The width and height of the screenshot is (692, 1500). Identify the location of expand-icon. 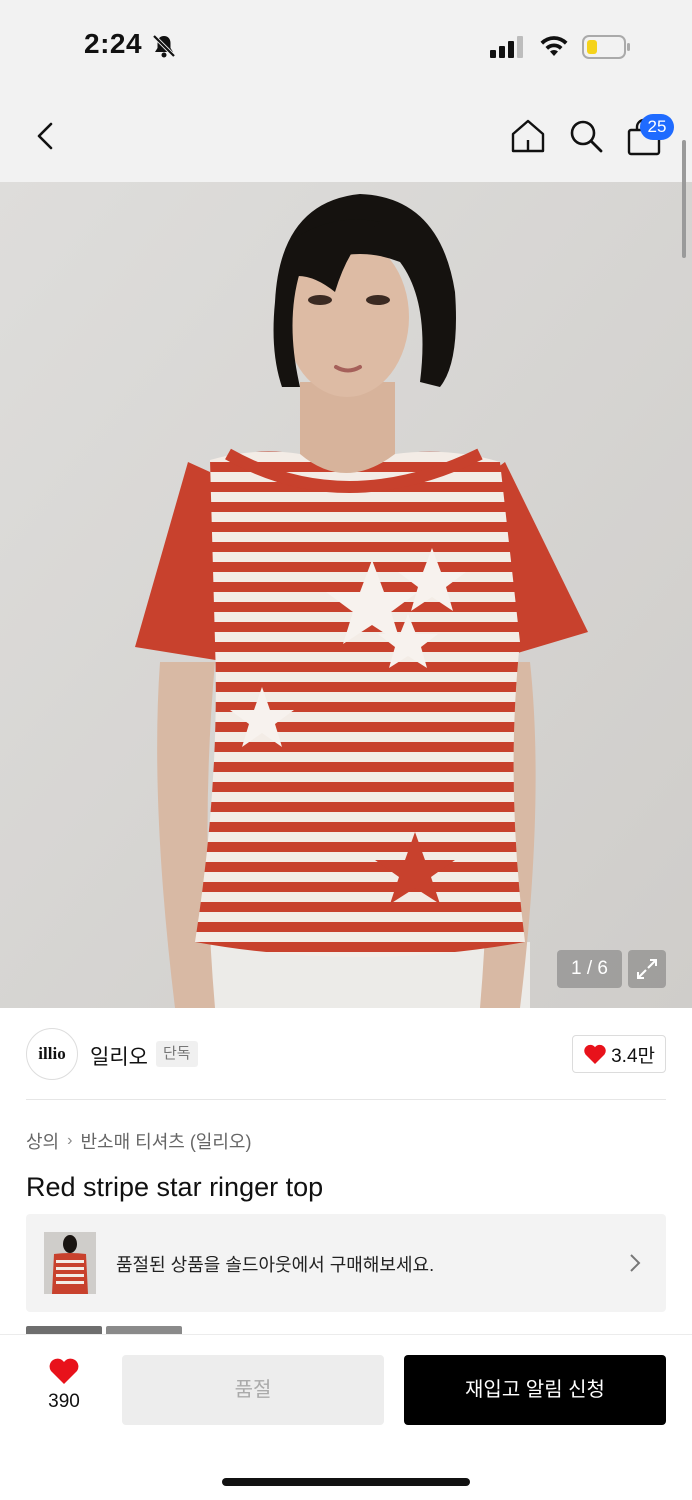
(647, 969).